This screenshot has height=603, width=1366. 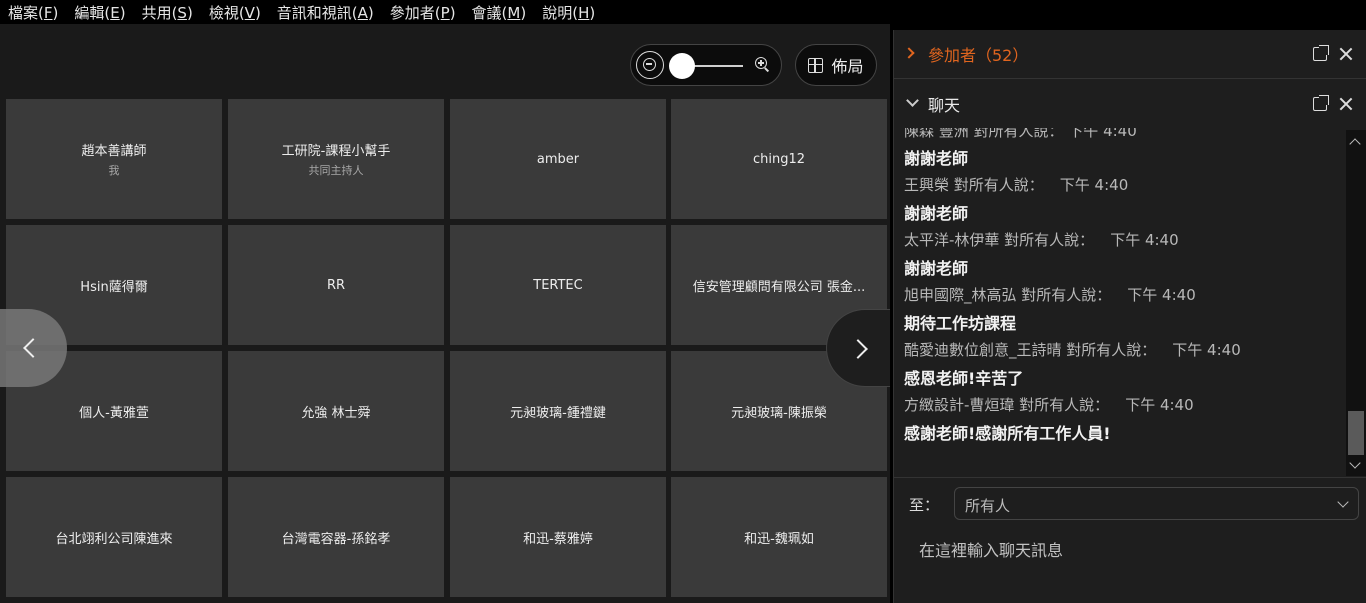 I want to click on tile-name: ching12, so click(x=779, y=159).